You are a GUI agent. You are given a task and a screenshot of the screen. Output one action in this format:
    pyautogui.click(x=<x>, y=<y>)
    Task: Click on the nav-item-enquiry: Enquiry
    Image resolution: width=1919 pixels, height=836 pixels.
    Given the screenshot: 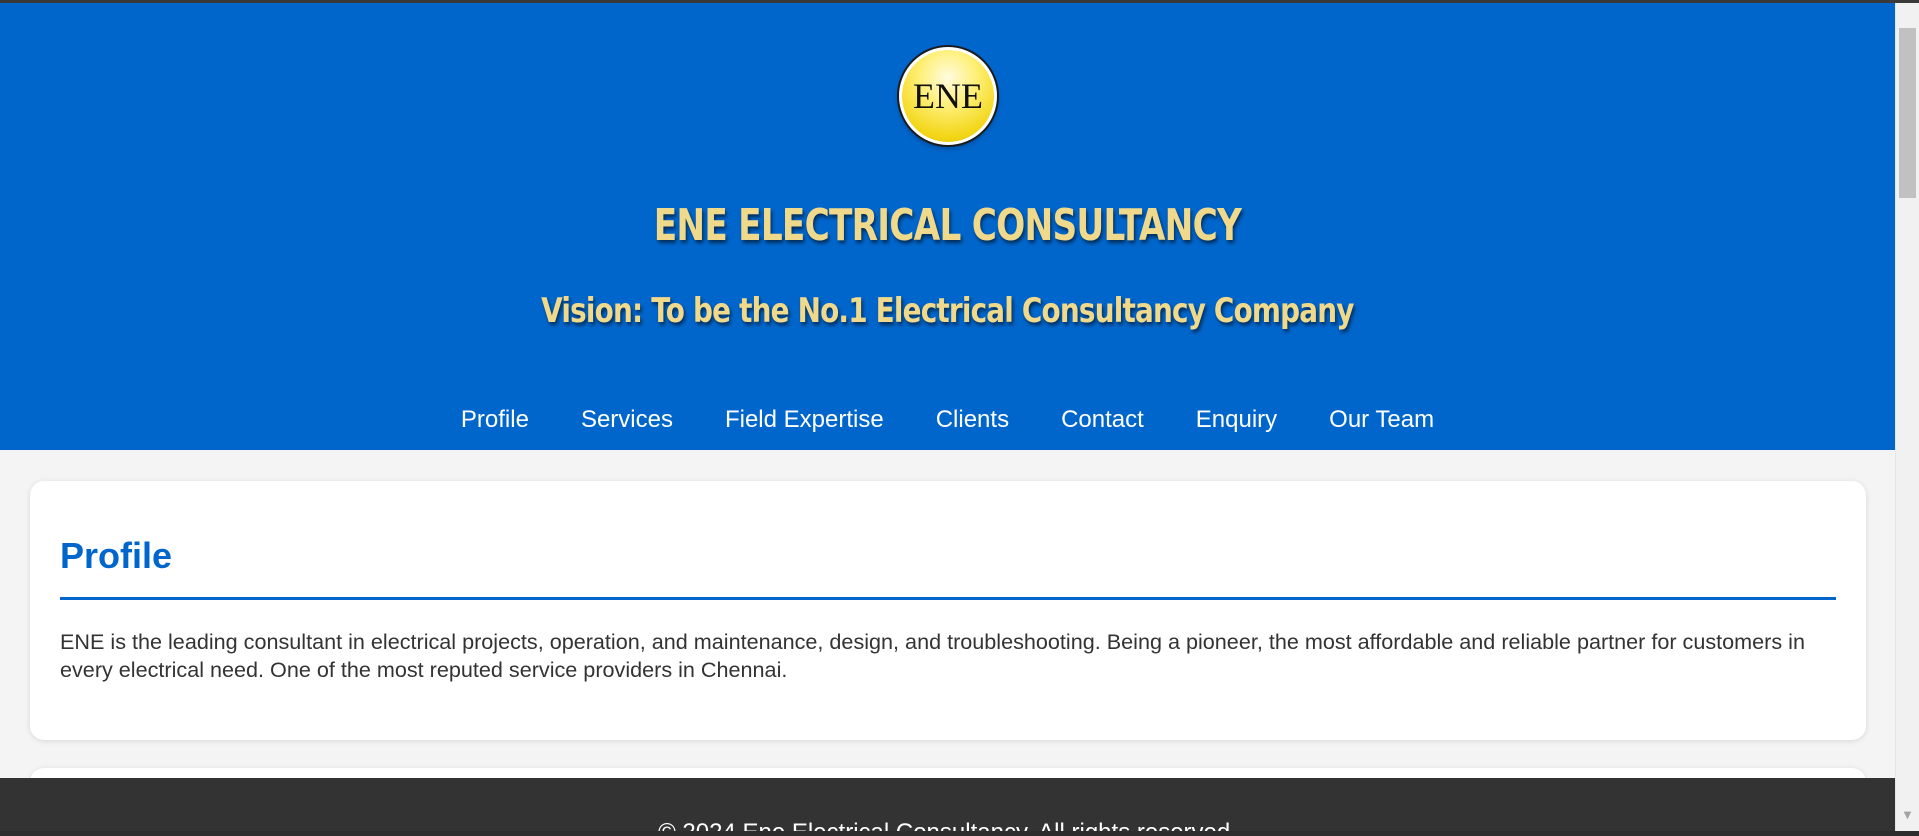 What is the action you would take?
    pyautogui.click(x=1236, y=420)
    